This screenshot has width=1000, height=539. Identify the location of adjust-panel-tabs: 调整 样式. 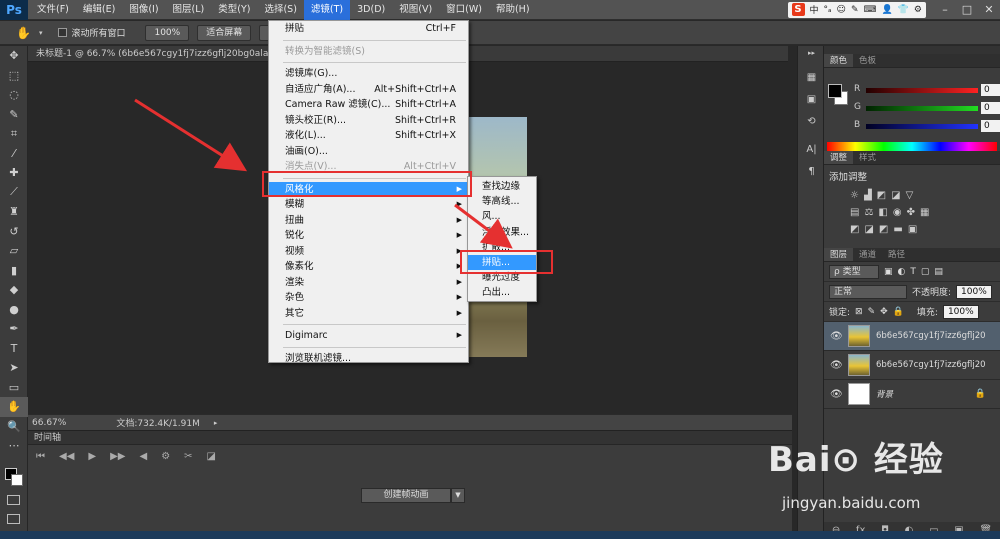
(912, 158).